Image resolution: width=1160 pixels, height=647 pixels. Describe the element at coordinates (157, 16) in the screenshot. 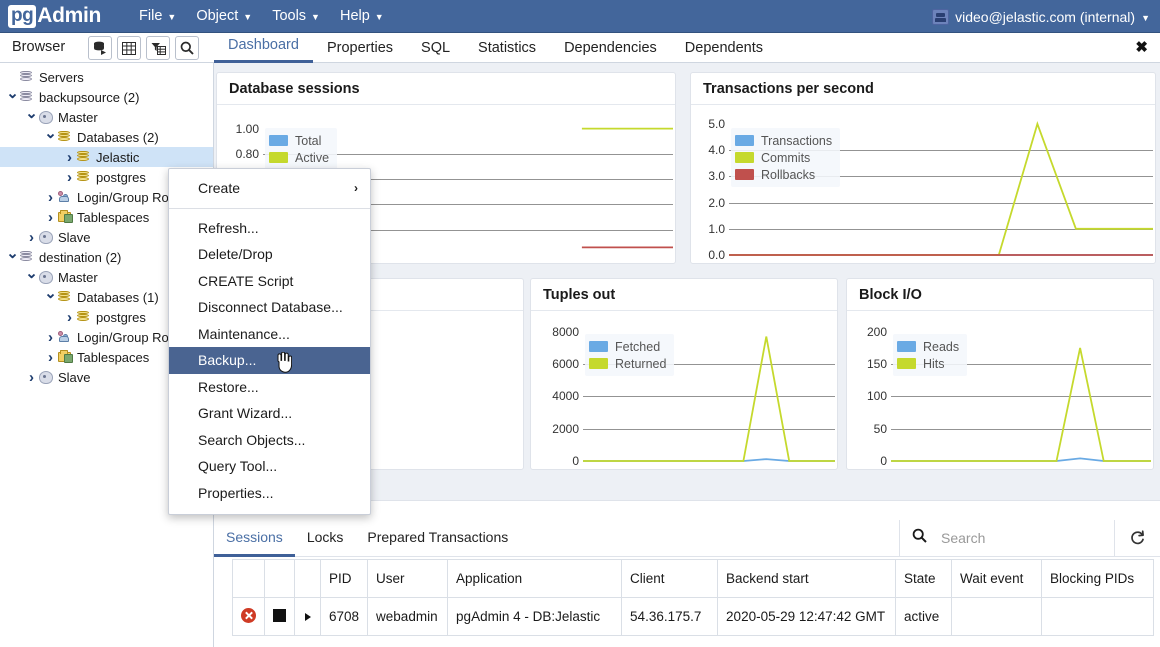

I see `menu-file: File ▼` at that location.